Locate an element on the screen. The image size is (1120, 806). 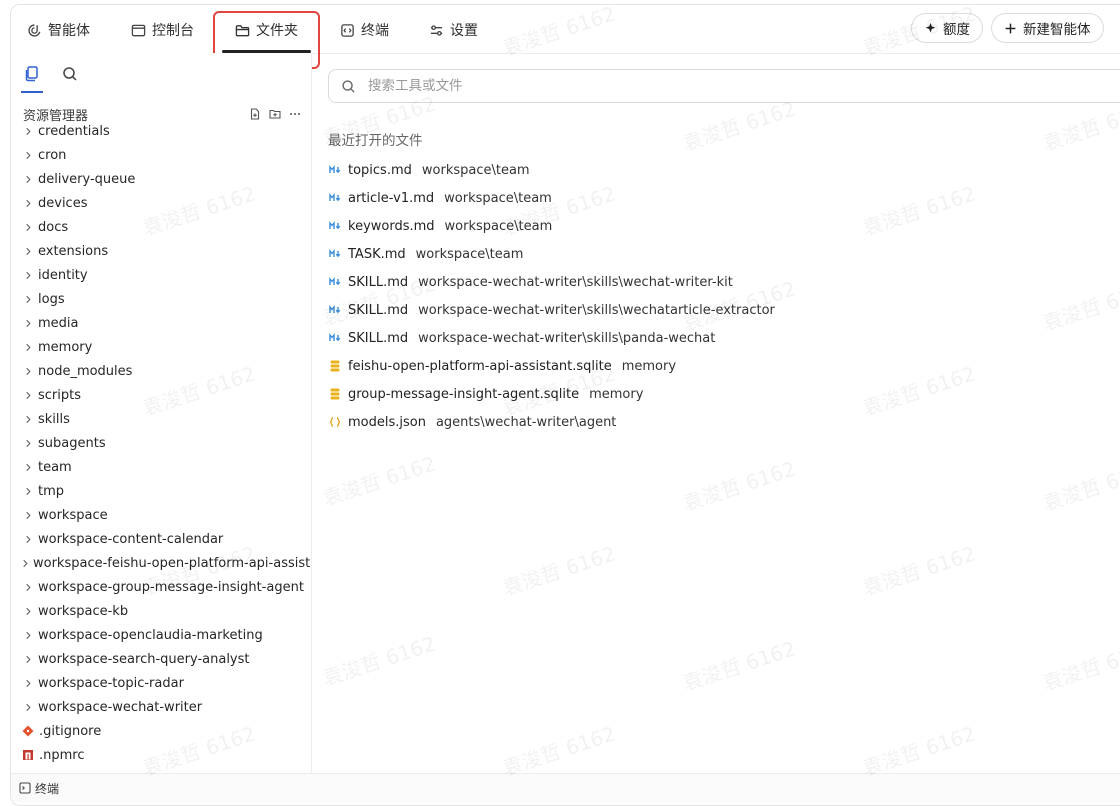
more-icon is located at coordinates (295, 114).